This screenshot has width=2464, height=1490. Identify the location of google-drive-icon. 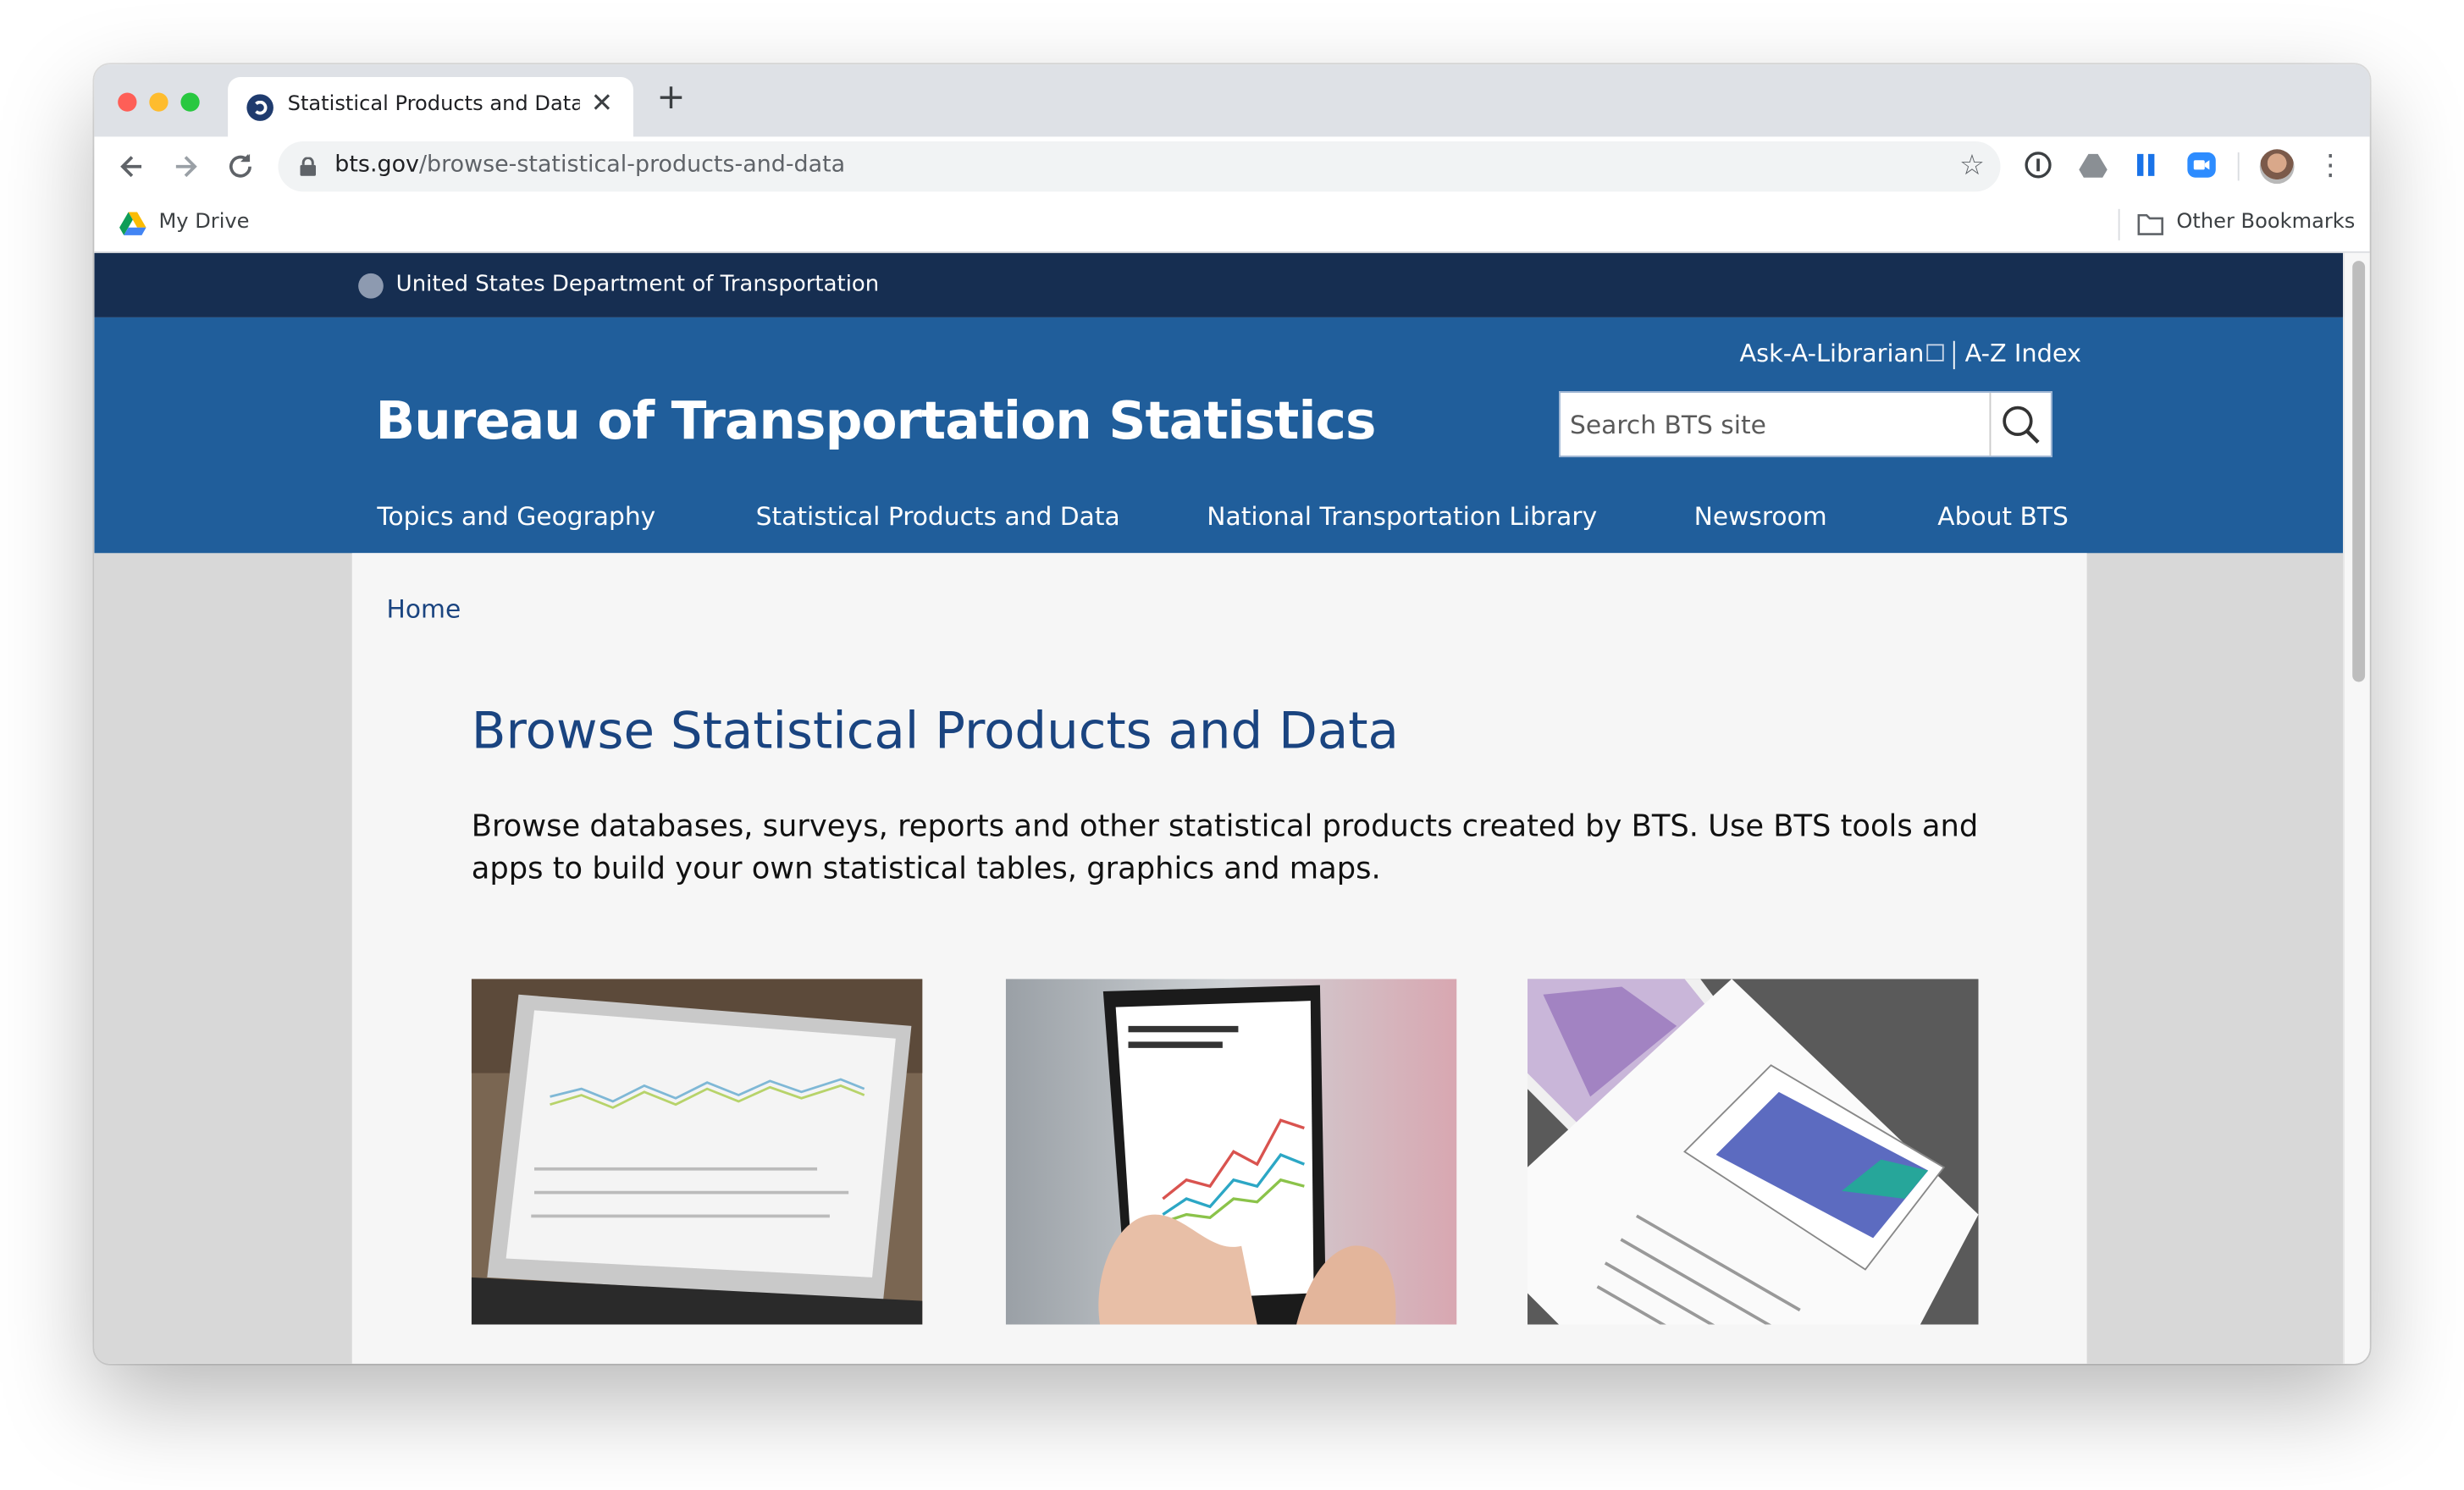
(132, 223).